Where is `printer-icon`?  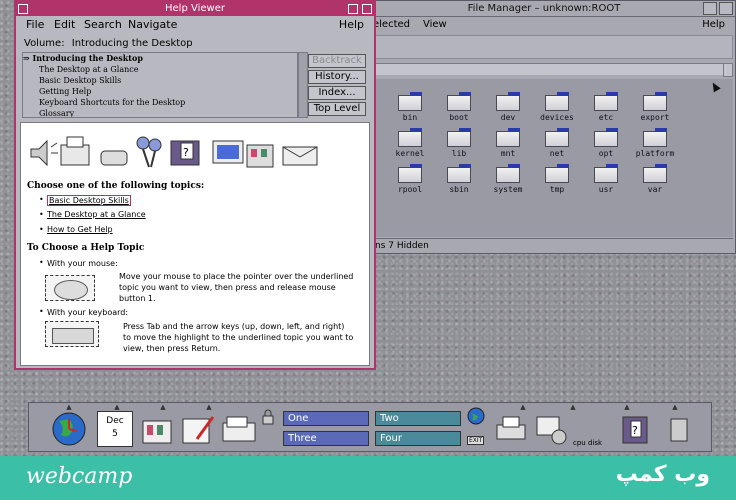
printer-icon is located at coordinates (511, 429).